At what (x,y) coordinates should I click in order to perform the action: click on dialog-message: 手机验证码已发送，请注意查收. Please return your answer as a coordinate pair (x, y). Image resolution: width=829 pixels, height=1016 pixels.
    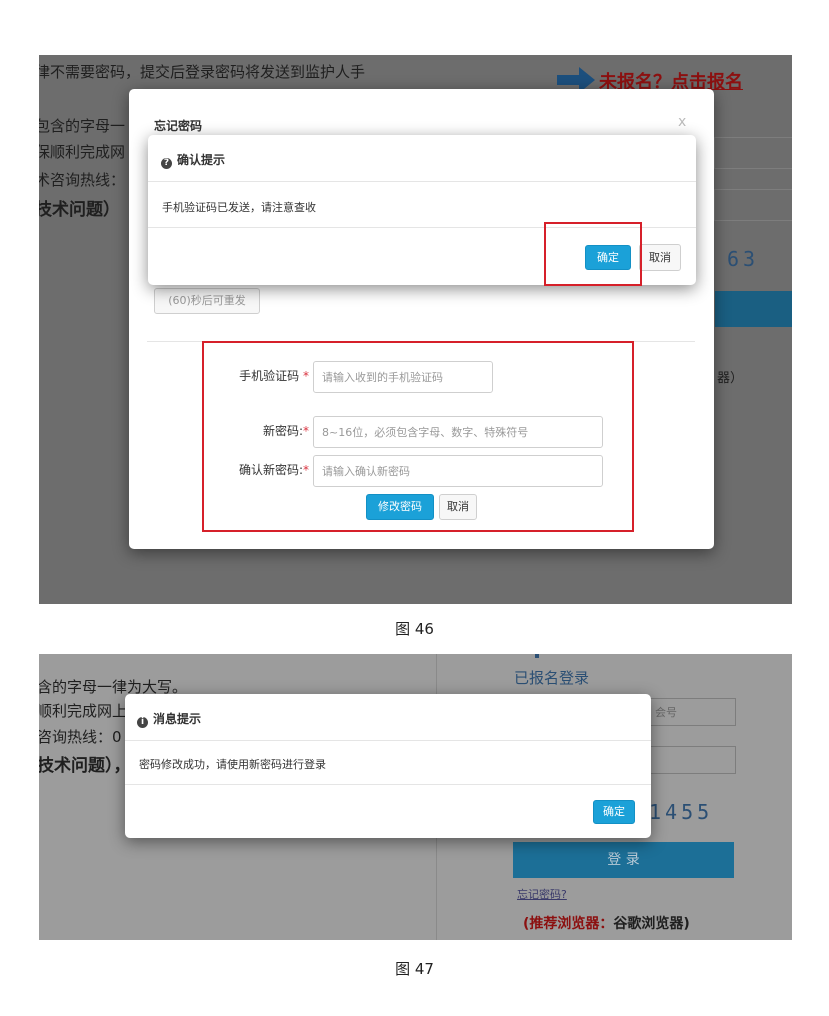
    Looking at the image, I should click on (239, 207).